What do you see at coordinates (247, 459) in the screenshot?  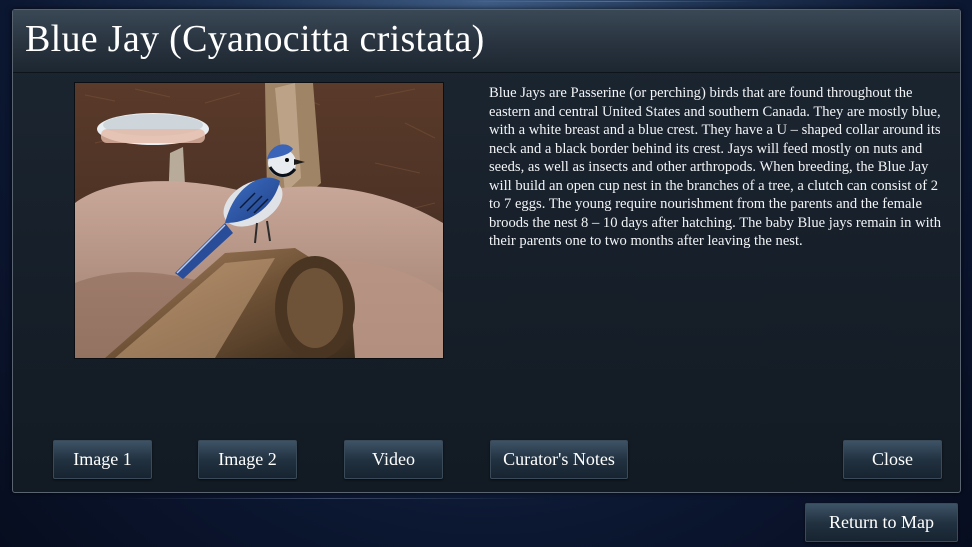 I see `image-2-button: Image 2` at bounding box center [247, 459].